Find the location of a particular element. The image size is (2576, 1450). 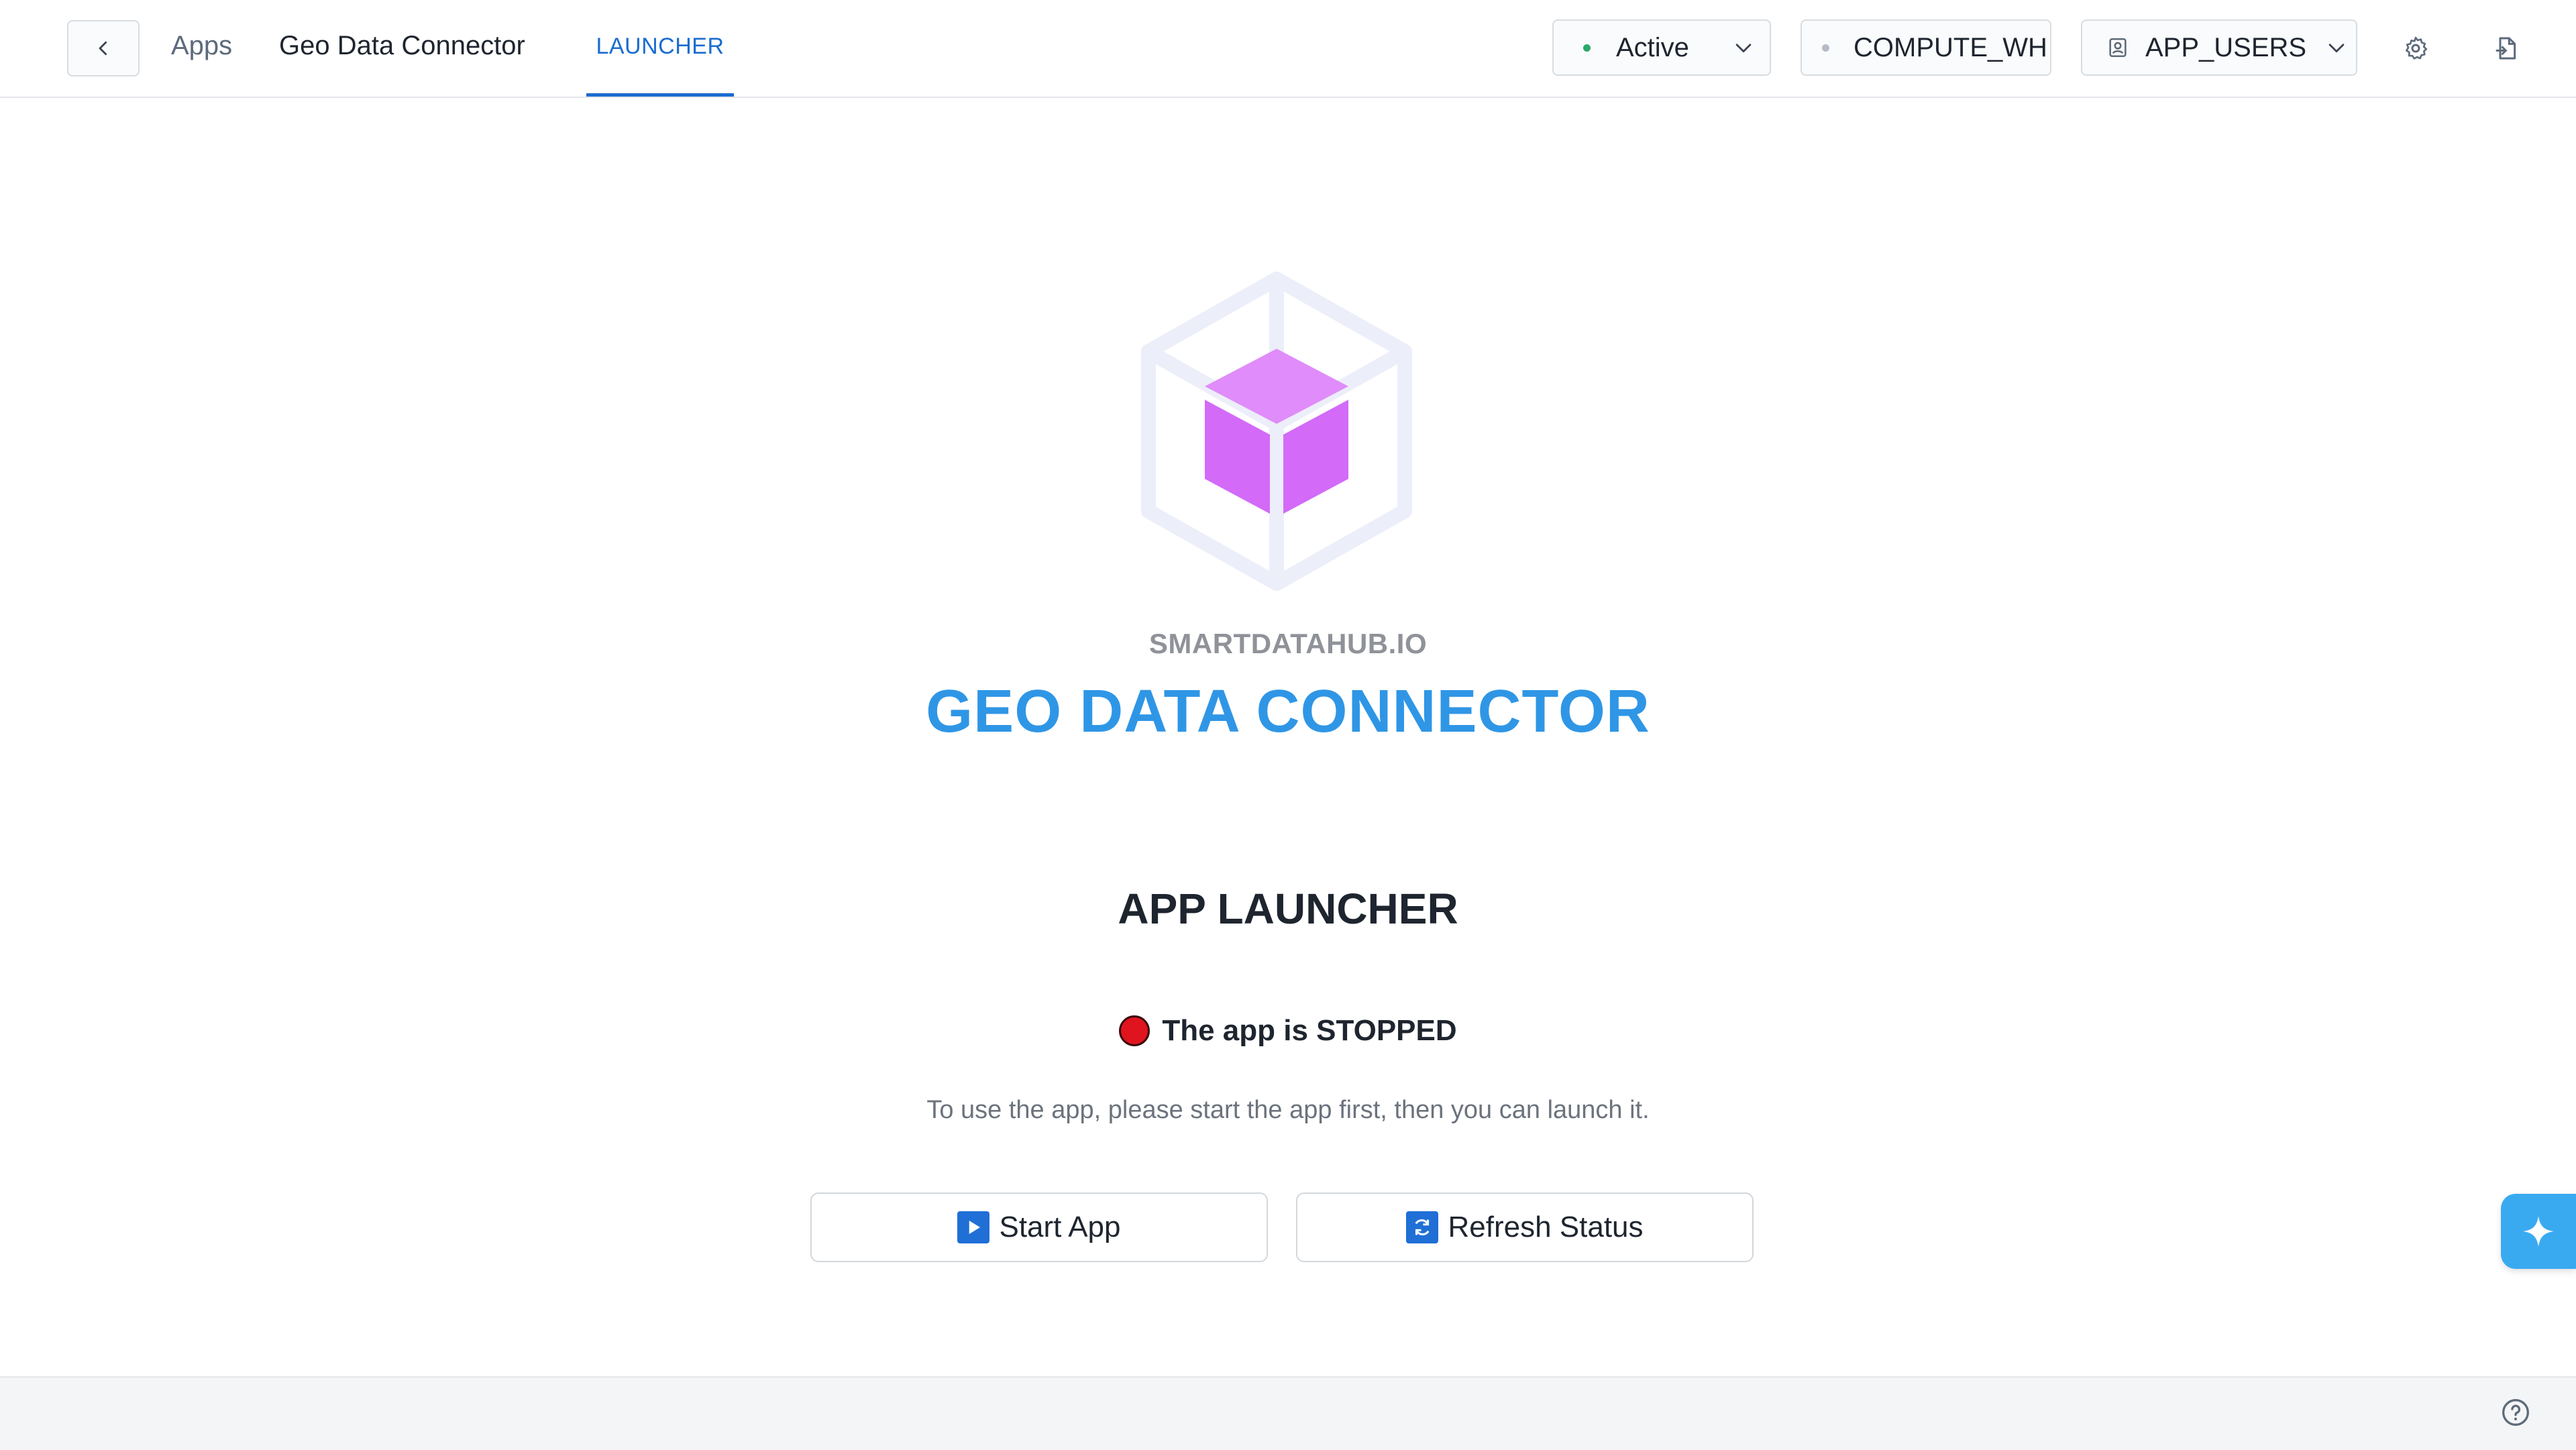

logo-outline-cube is located at coordinates (1276, 431).